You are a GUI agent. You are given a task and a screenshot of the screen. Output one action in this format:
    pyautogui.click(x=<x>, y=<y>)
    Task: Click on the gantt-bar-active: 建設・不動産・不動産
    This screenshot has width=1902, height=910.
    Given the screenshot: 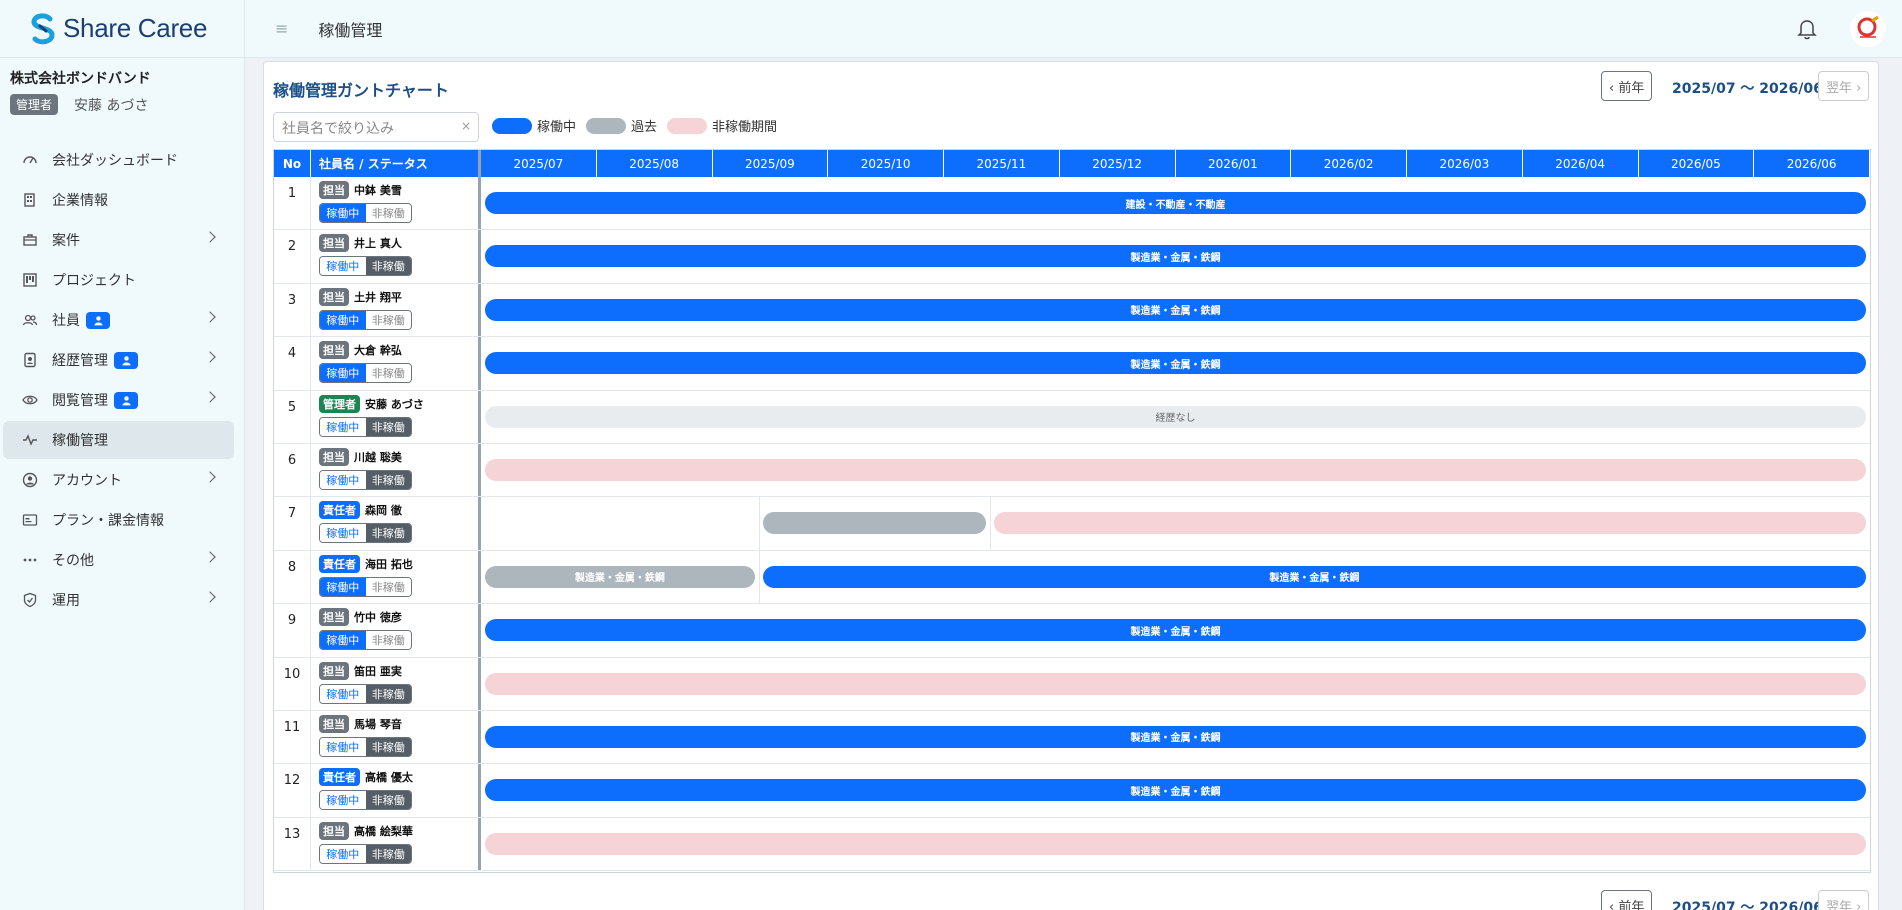 What is the action you would take?
    pyautogui.click(x=1175, y=203)
    